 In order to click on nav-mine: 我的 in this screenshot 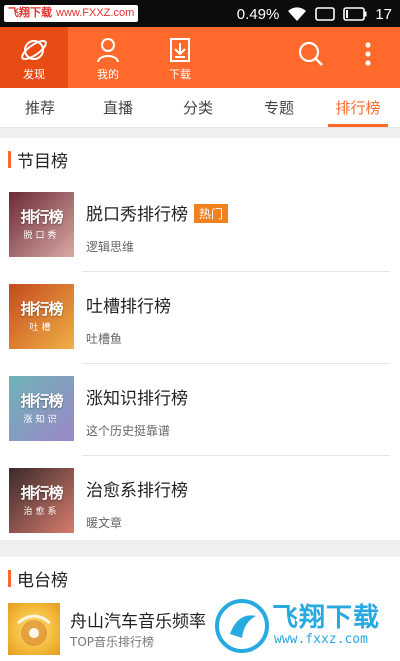, I will do `click(108, 57)`.